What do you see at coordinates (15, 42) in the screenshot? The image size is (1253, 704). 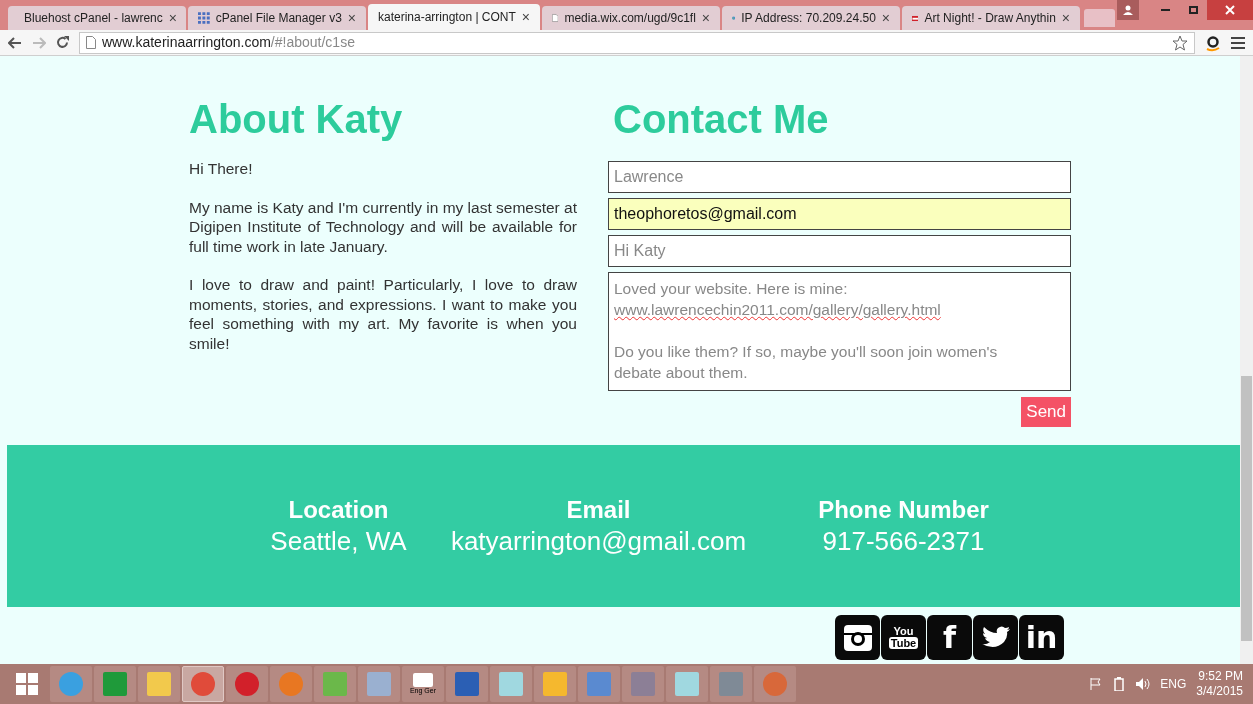 I see `back-icon` at bounding box center [15, 42].